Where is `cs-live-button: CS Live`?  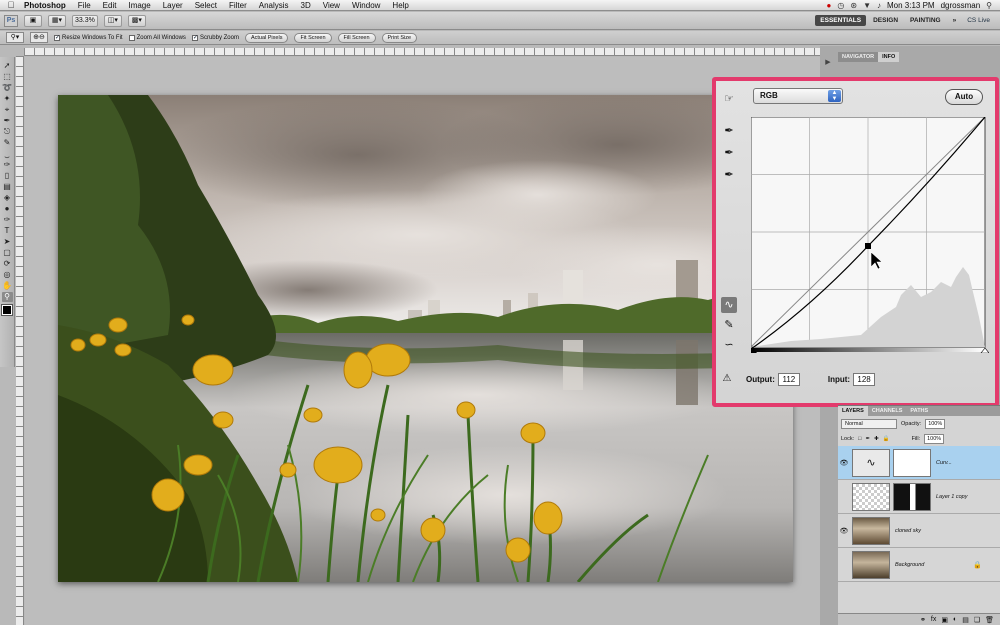
cs-live-button: CS Live is located at coordinates (978, 20).